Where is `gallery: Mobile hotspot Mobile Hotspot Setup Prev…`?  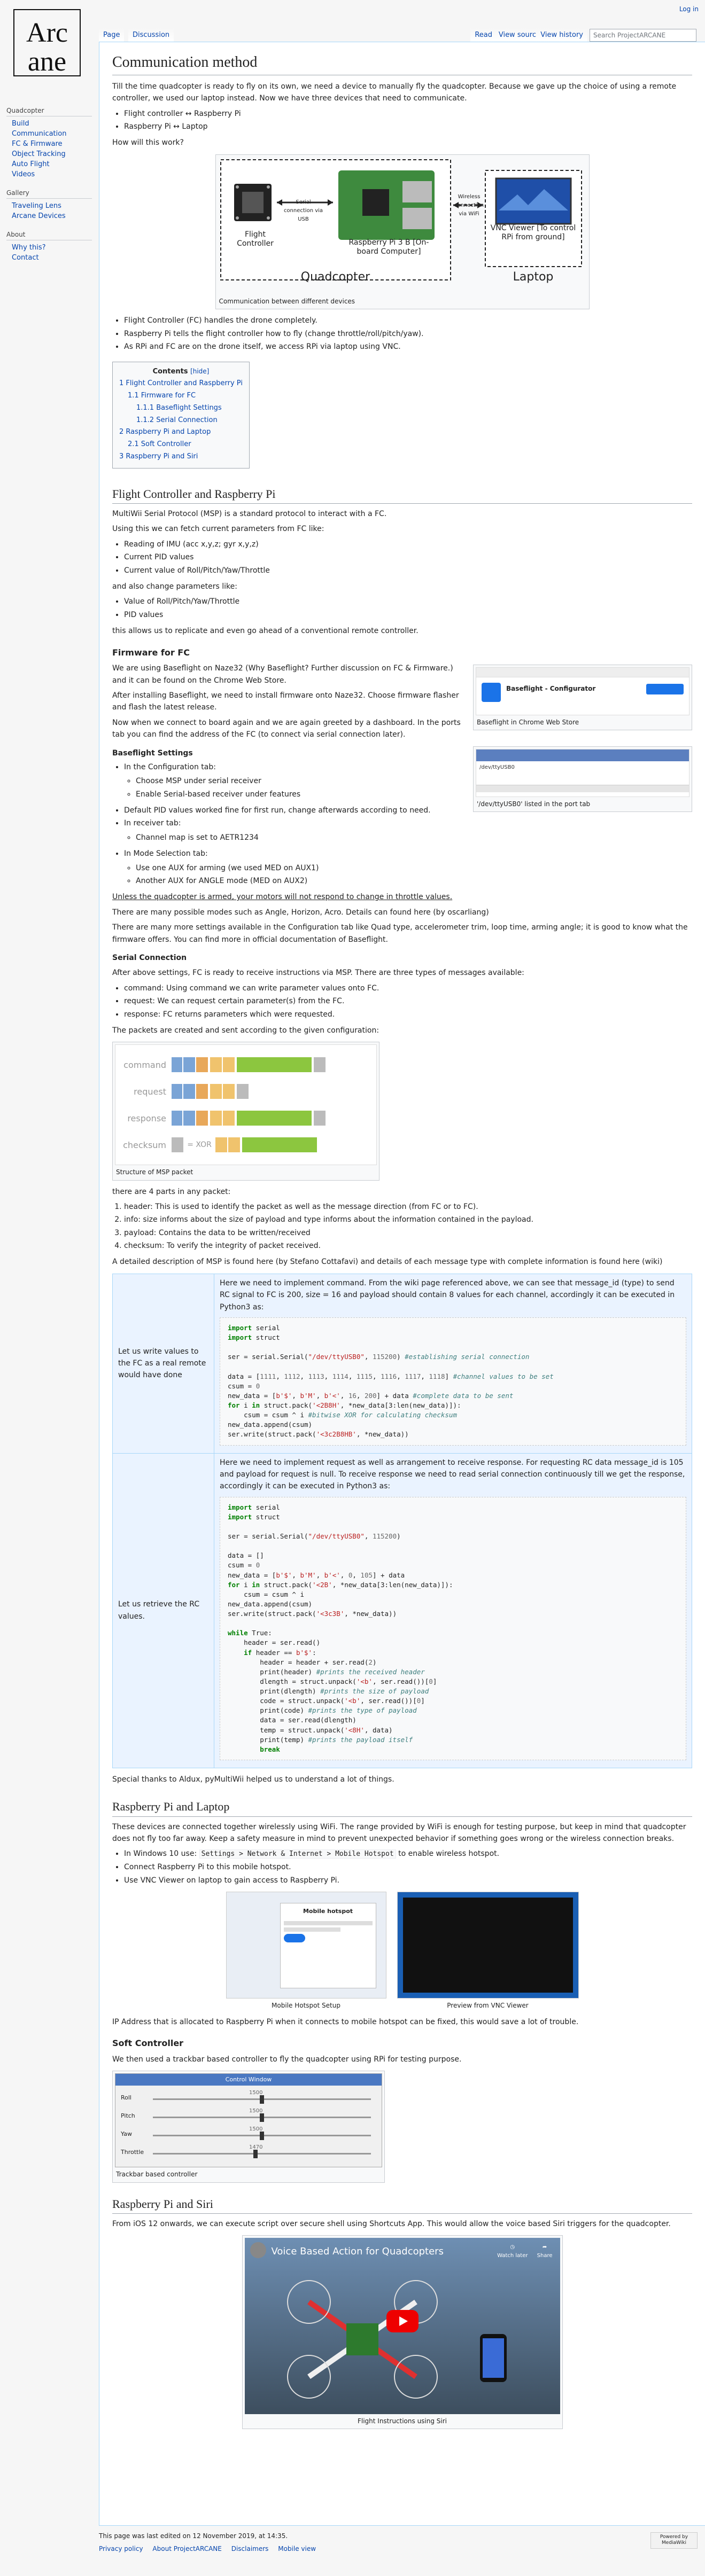
gallery: Mobile hotspot Mobile Hotspot Setup Prev… is located at coordinates (402, 1951).